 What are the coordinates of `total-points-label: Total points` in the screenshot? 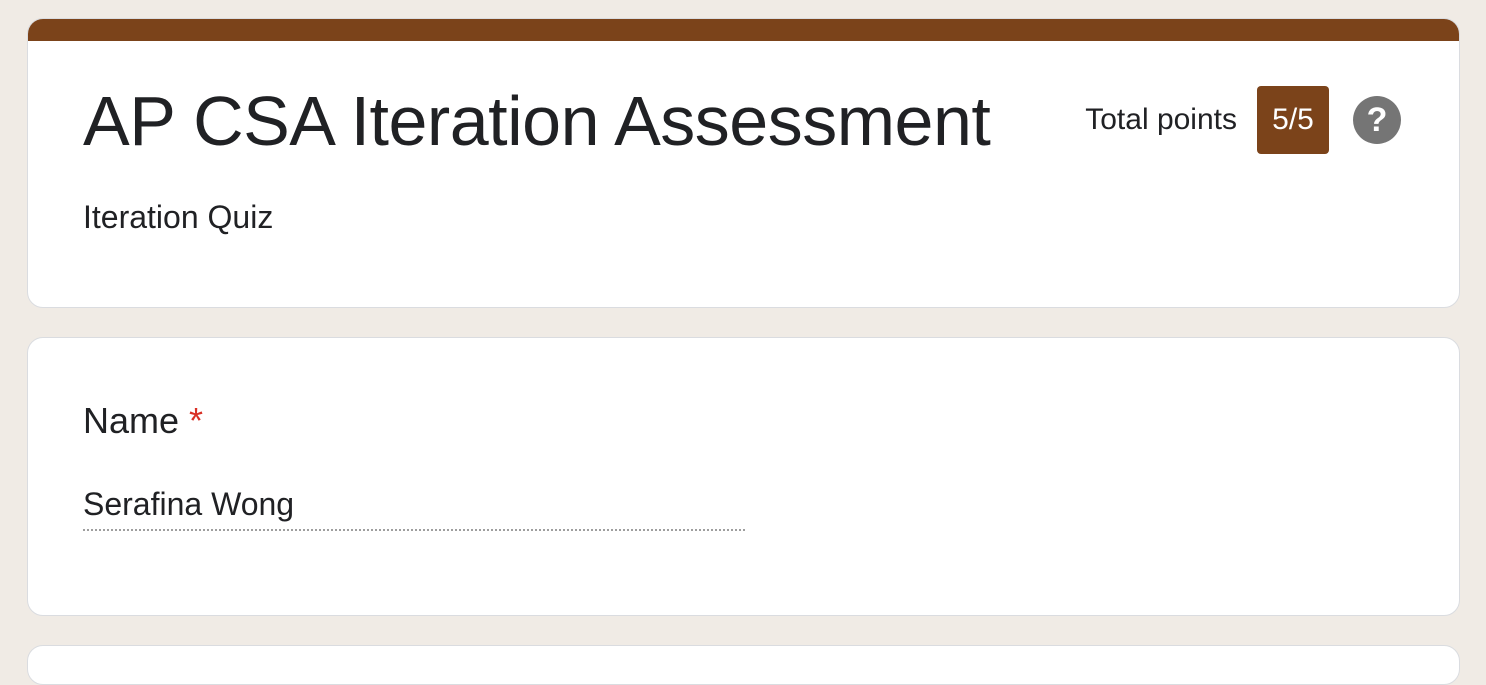 It's located at (1161, 119).